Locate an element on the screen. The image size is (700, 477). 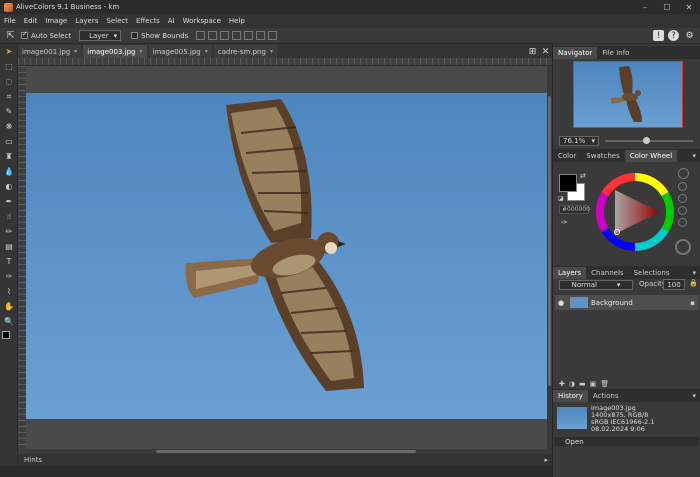
path-tool-icon: ⌇ is located at coordinates (9, 291).